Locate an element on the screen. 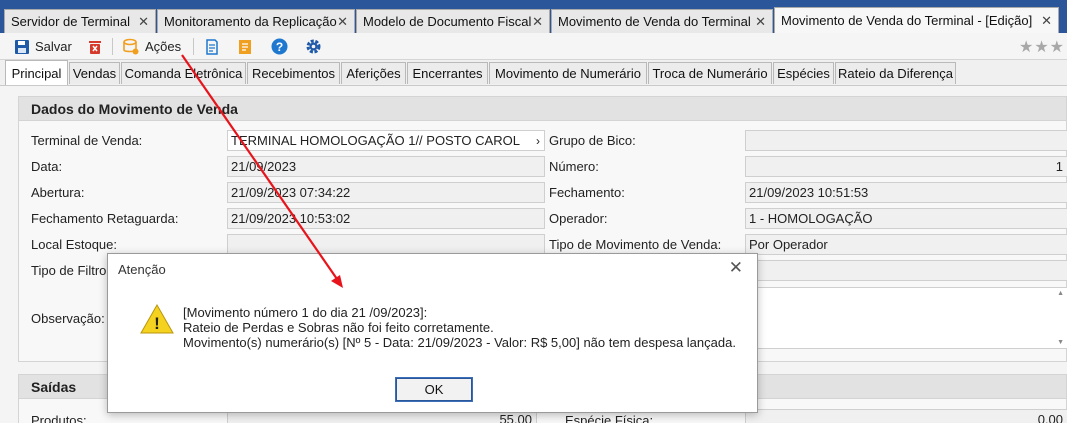 The height and width of the screenshot is (423, 1067). fechamento-field: 21/09/2023 10:51:53 is located at coordinates (906, 192).